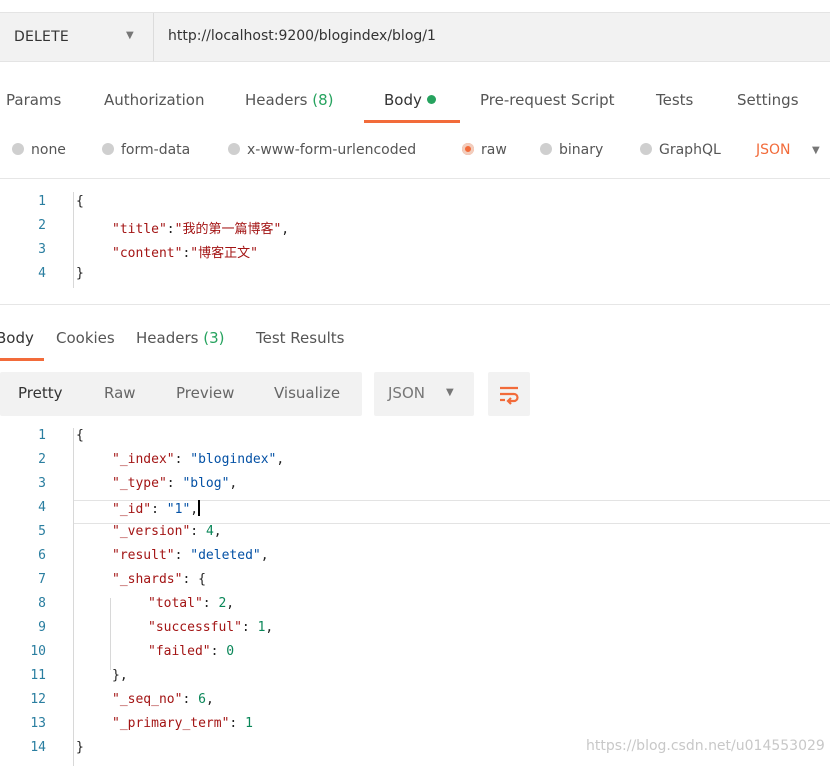 The image size is (830, 766). What do you see at coordinates (185, 253) in the screenshot?
I see `code-line: "content":"博客正文"` at bounding box center [185, 253].